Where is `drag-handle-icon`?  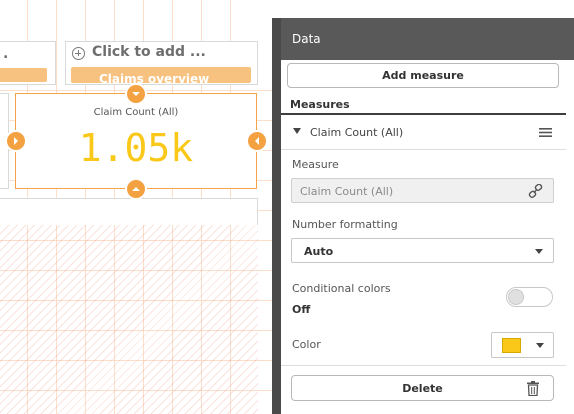
drag-handle-icon is located at coordinates (545, 132).